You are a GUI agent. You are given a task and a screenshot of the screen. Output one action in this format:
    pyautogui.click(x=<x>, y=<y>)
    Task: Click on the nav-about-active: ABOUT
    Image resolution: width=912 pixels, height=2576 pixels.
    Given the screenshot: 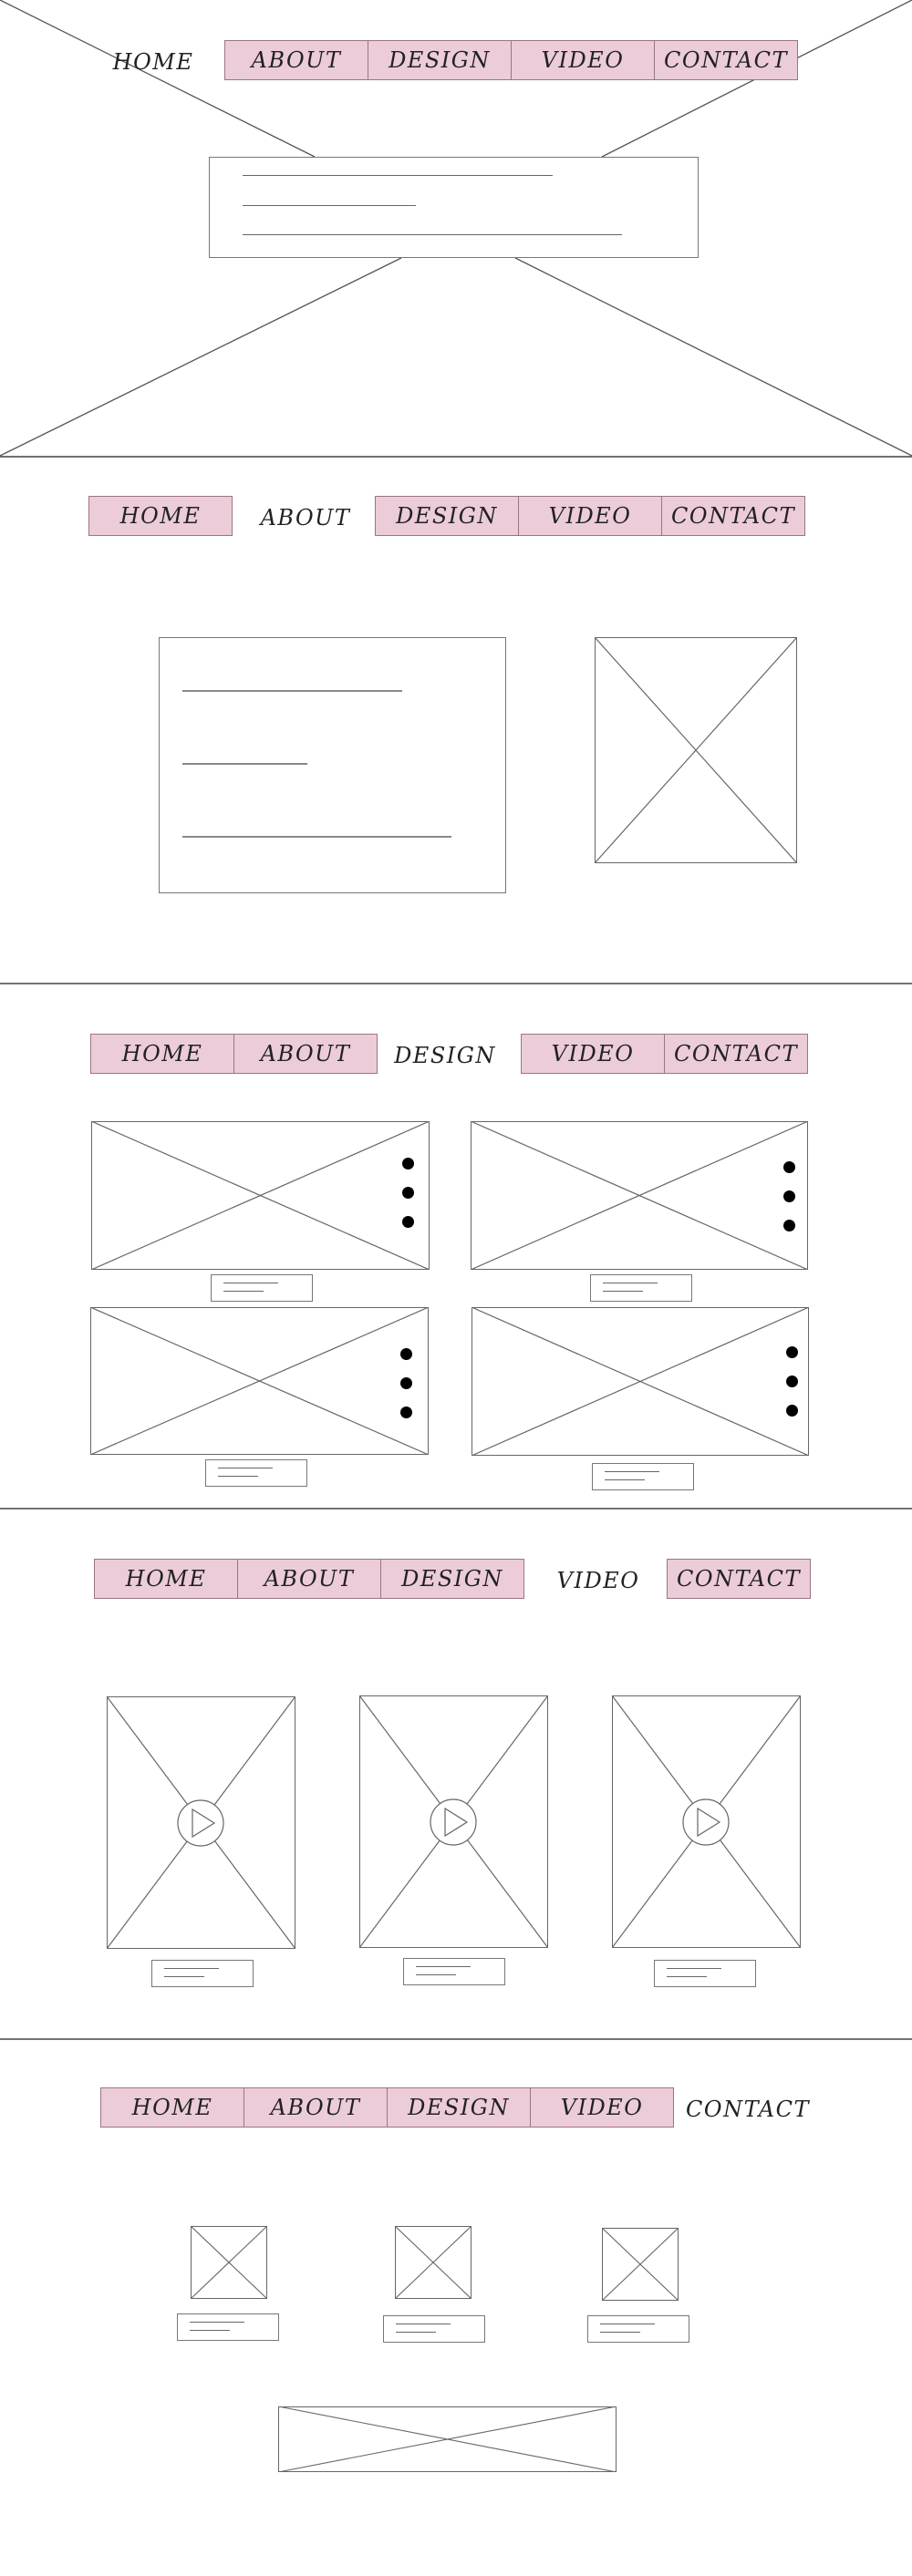 What is the action you would take?
    pyautogui.click(x=306, y=518)
    